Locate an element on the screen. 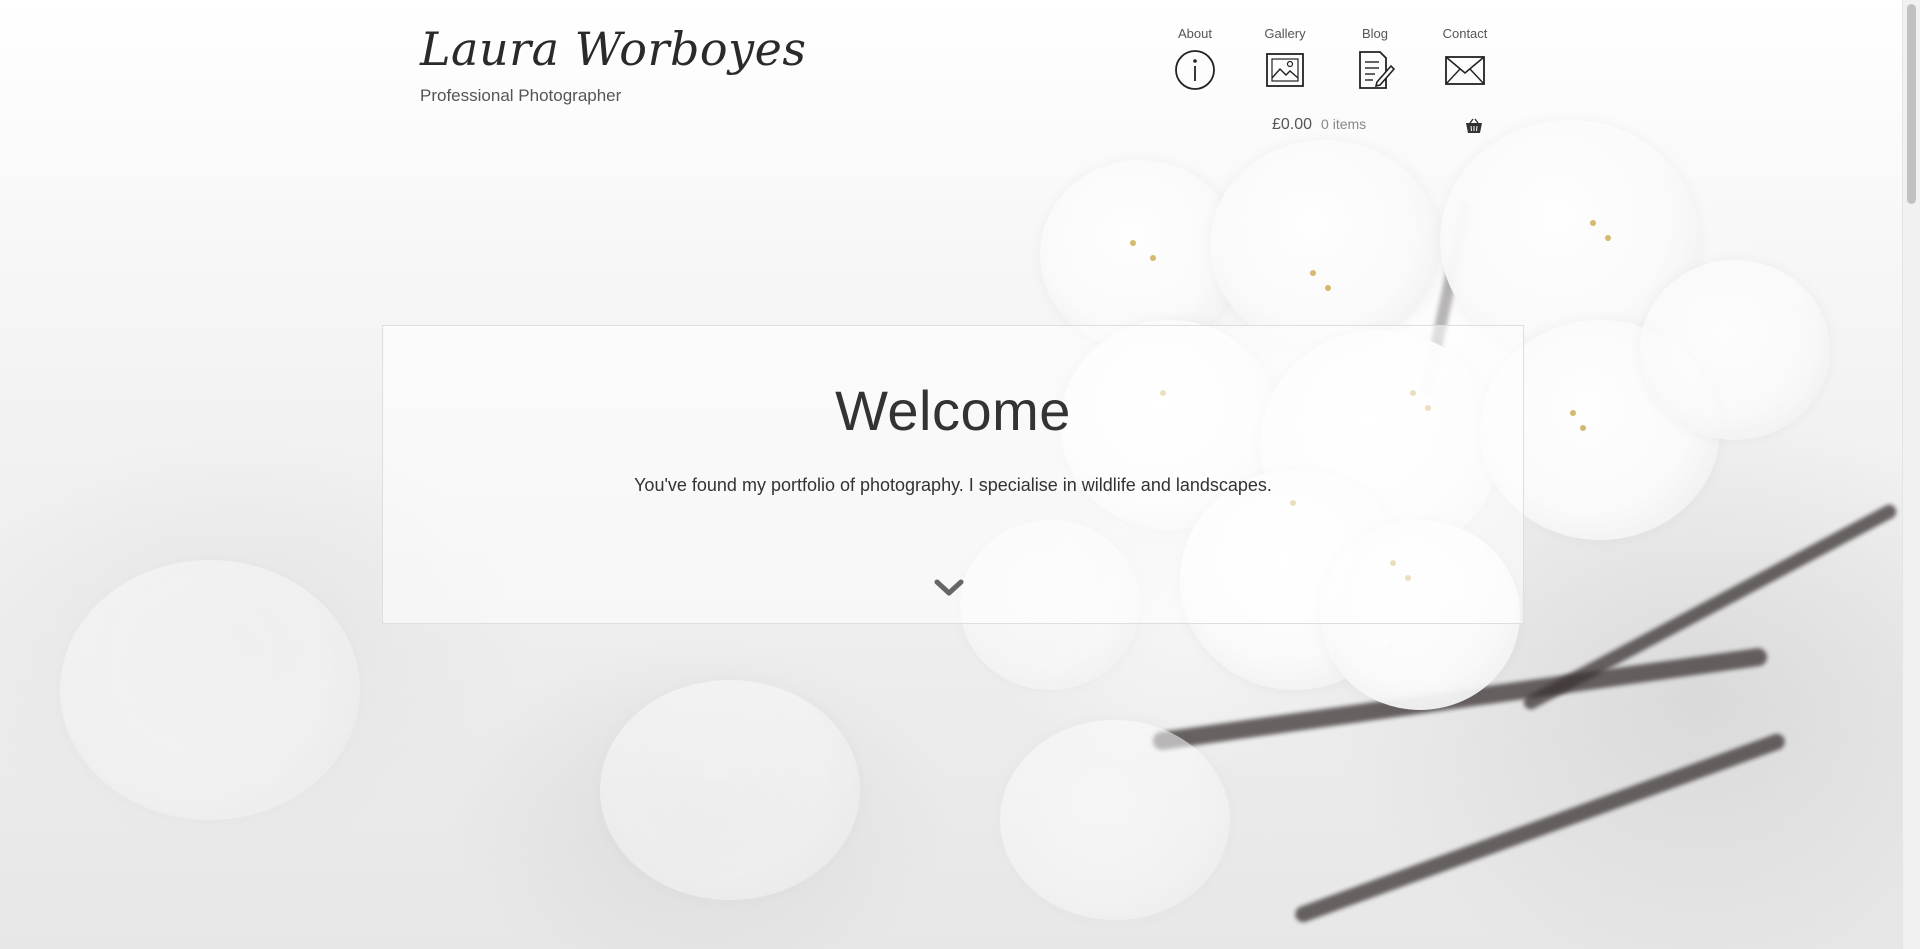 The width and height of the screenshot is (1920, 949). page-scrollbar is located at coordinates (1911, 474).